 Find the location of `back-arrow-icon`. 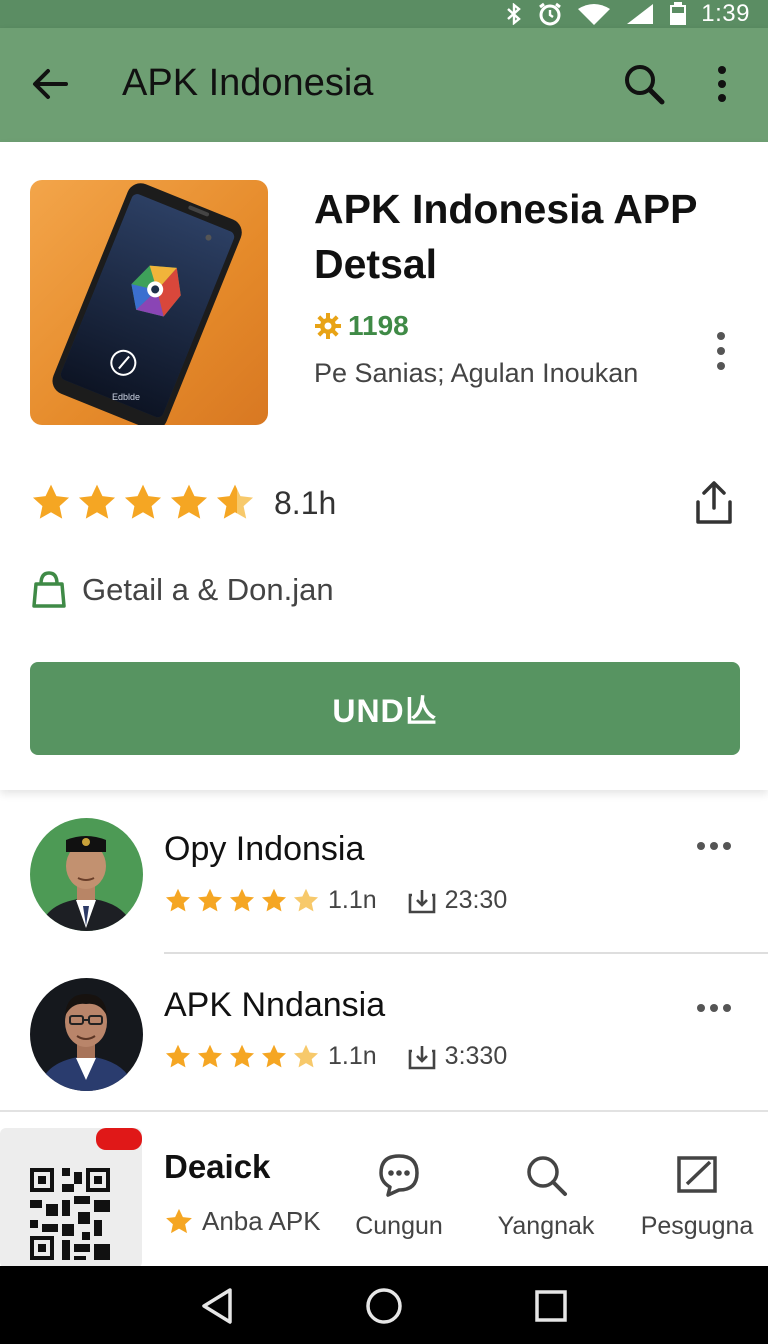

back-arrow-icon is located at coordinates (50, 84).